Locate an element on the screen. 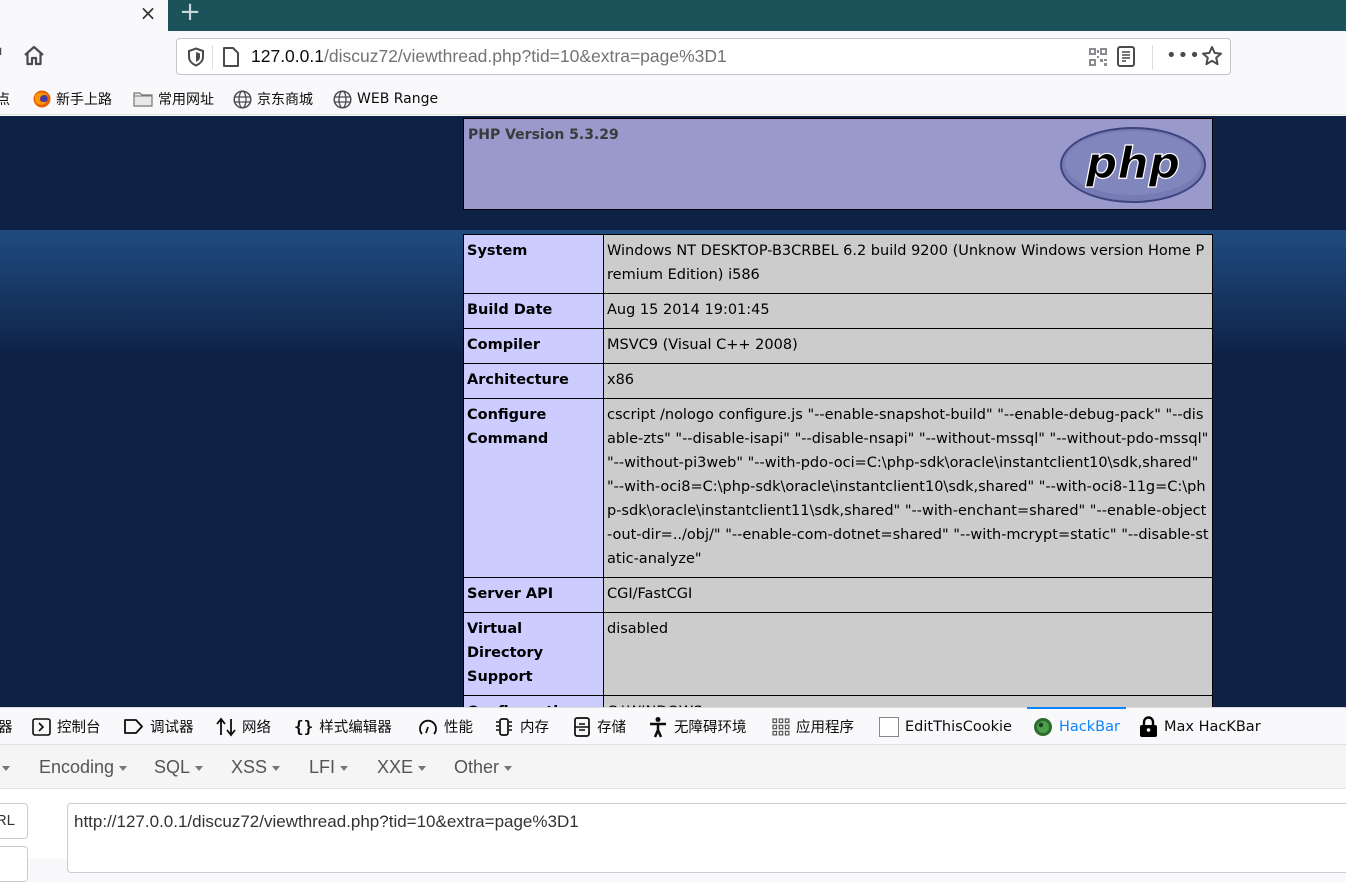 The width and height of the screenshot is (1346, 882). php-info-row: Virtual Directory Support disabled is located at coordinates (838, 654).